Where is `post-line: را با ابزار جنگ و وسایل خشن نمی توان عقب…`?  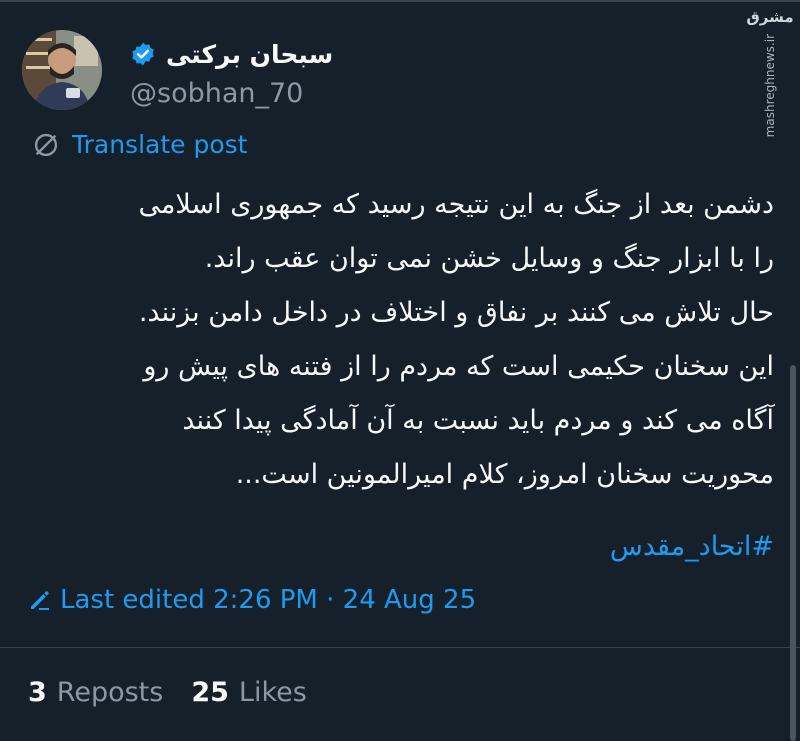
post-line: را با ابزار جنگ و وسایل خشن نمی توان عقب… is located at coordinates (489, 258).